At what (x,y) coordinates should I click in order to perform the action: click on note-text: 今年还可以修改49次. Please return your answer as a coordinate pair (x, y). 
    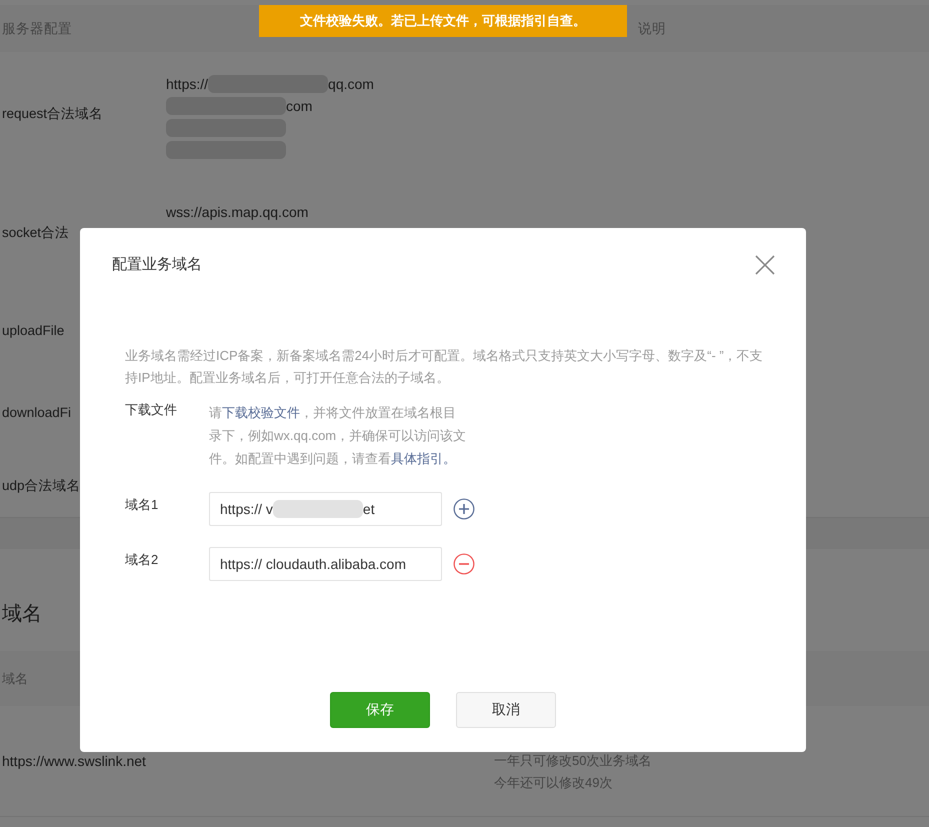
    Looking at the image, I should click on (554, 783).